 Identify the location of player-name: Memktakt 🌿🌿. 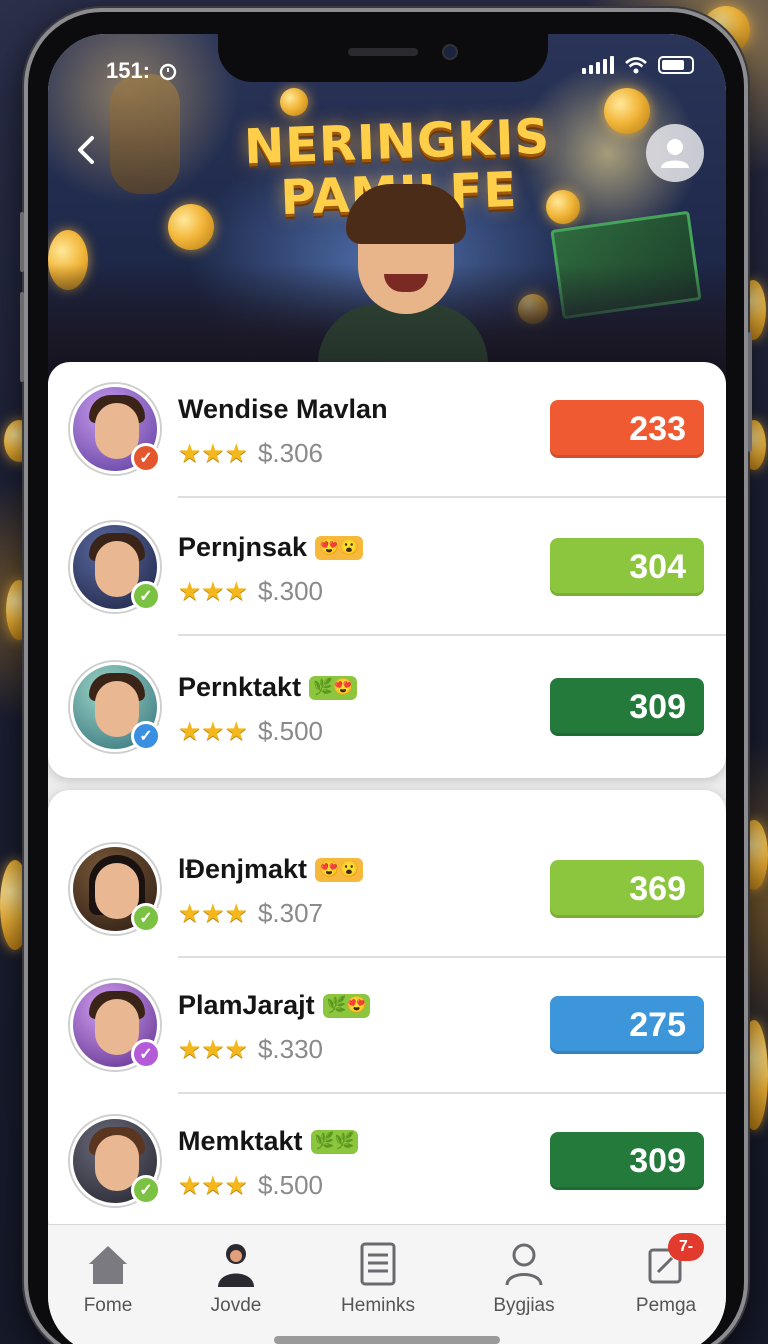
(268, 1141).